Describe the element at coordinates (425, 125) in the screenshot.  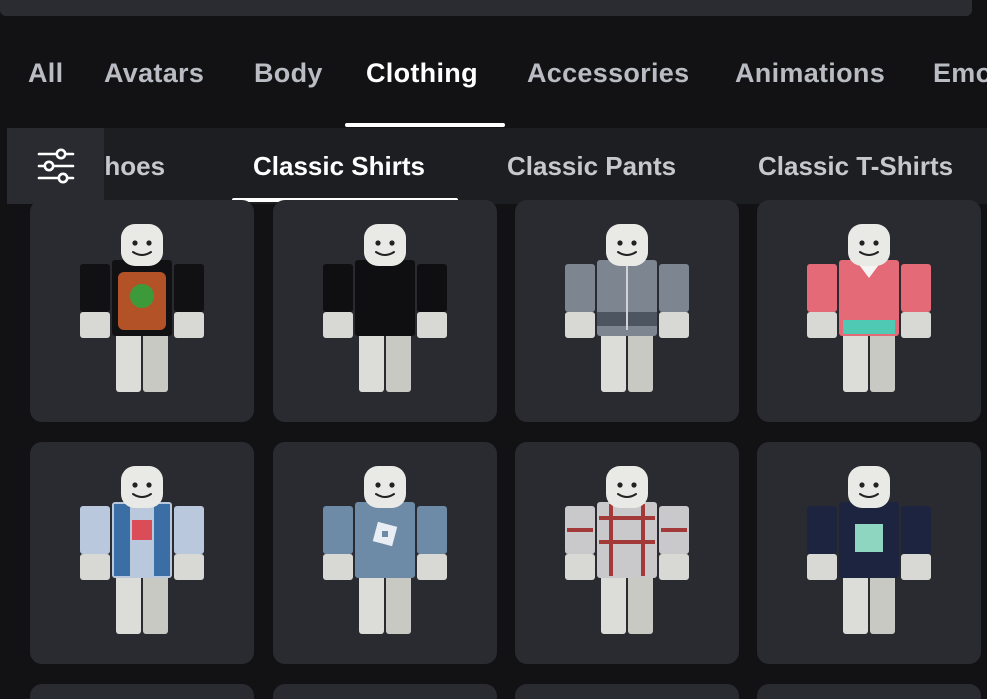
I see `active-tab-indicator` at that location.